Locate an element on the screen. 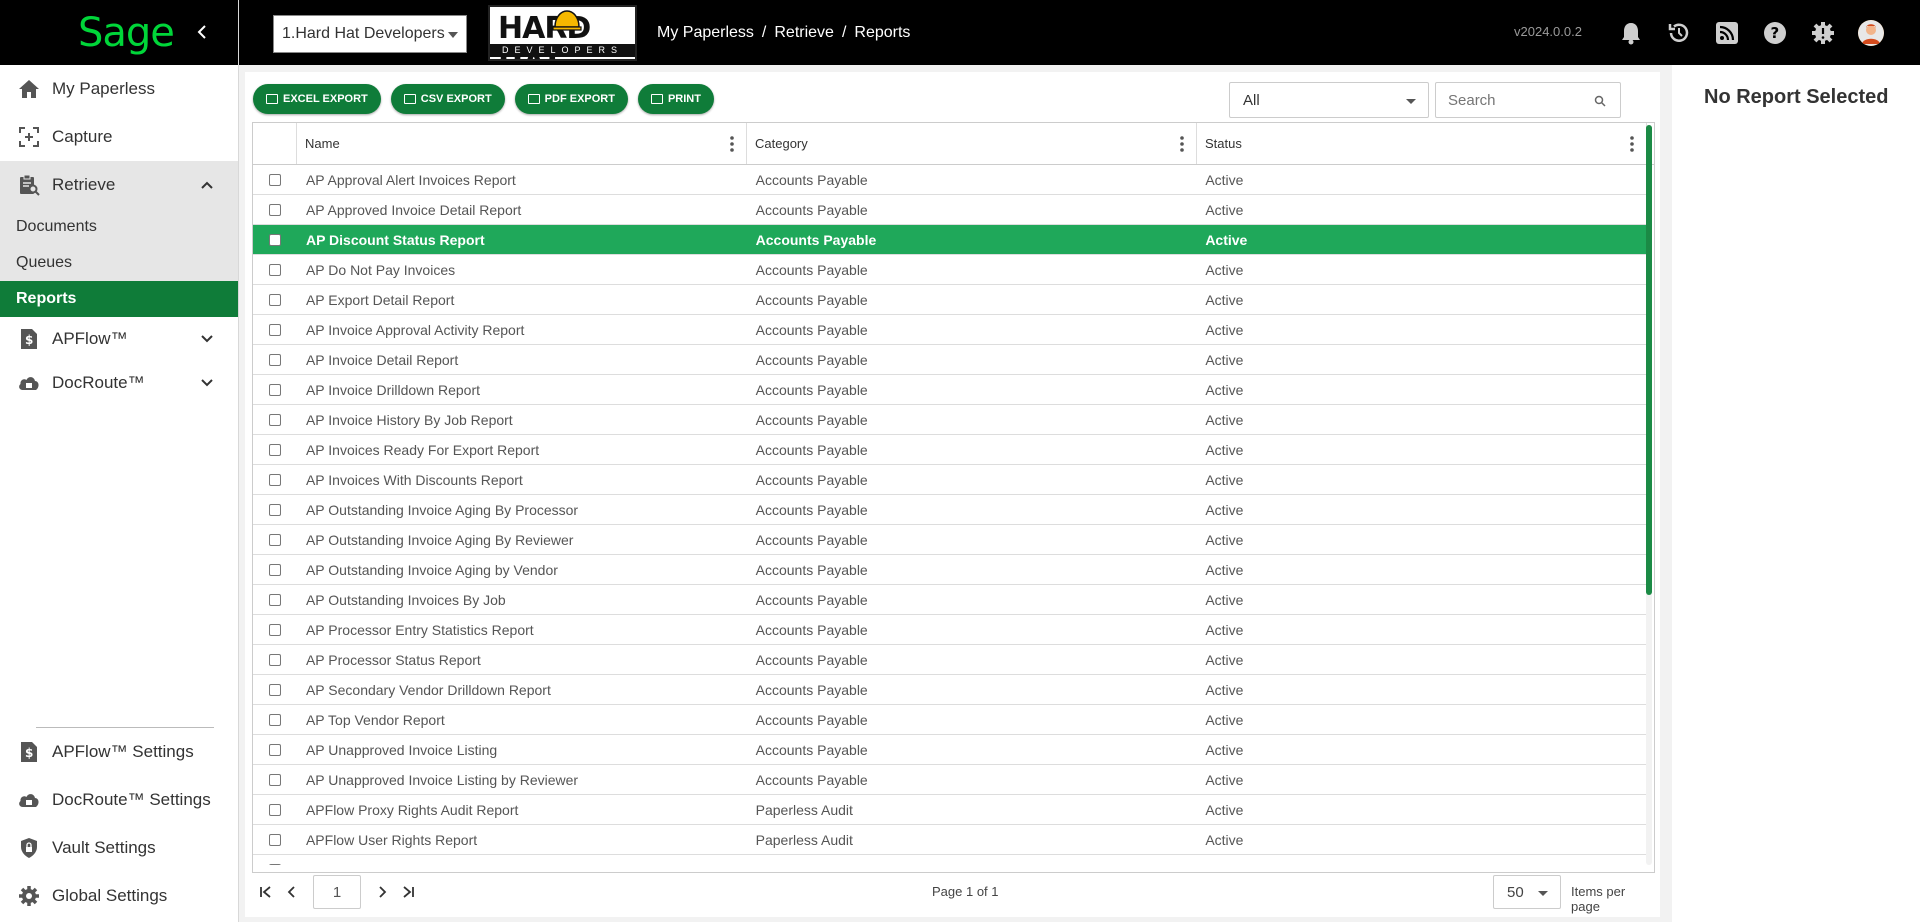 The height and width of the screenshot is (922, 1920). first-page-button is located at coordinates (266, 892).